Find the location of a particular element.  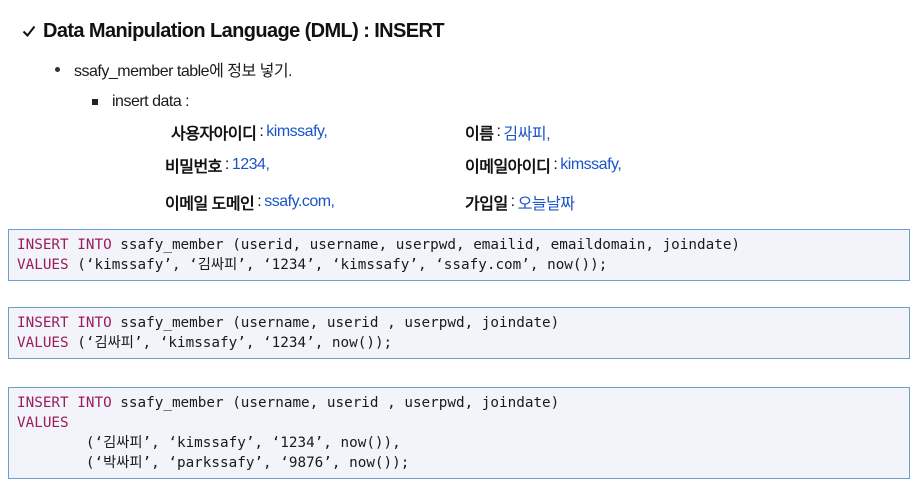

field-joindate: 가입일: 오늘날짜 is located at coordinates (520, 202).